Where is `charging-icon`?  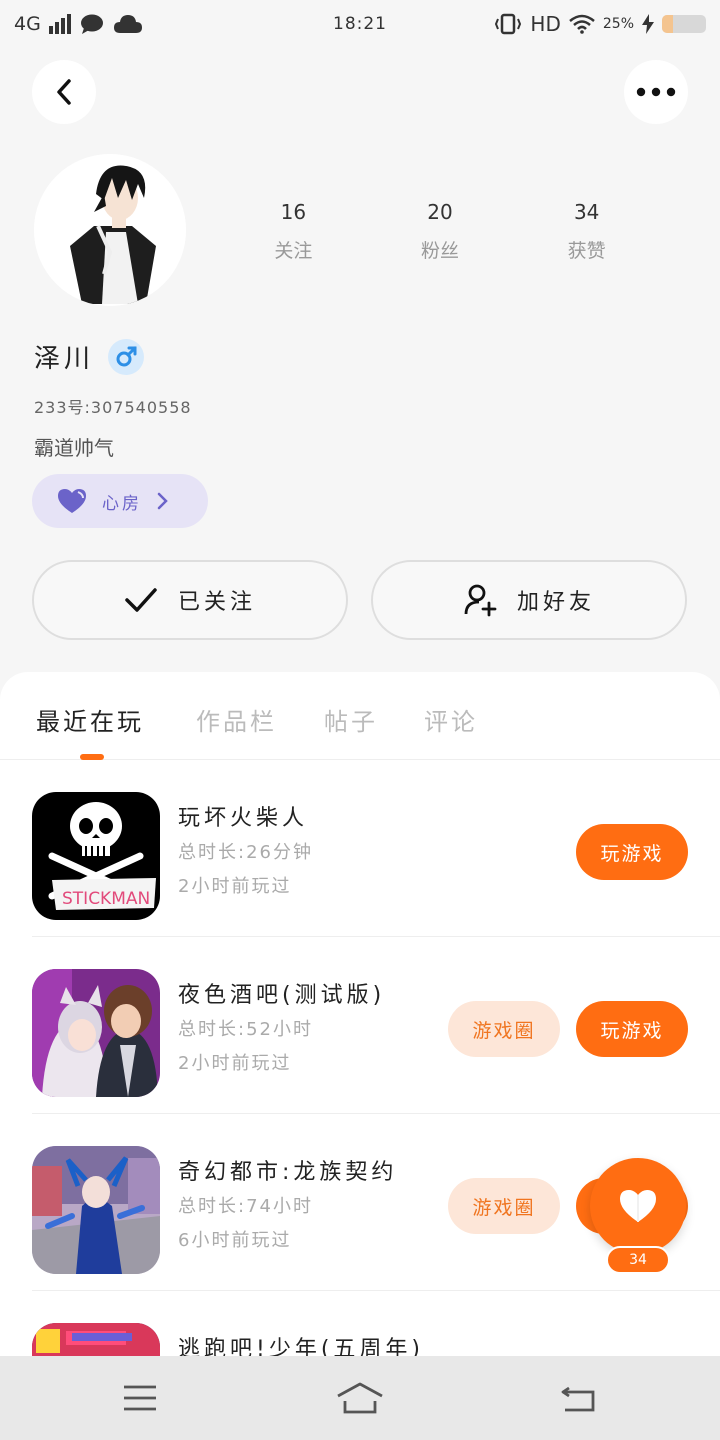 charging-icon is located at coordinates (648, 24).